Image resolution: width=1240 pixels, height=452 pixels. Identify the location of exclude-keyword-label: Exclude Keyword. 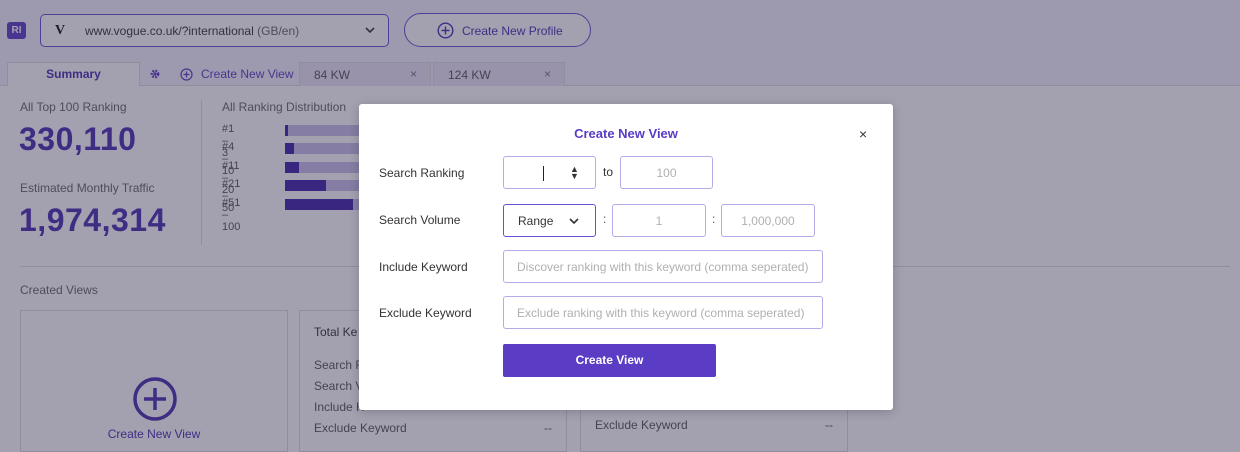
(425, 313).